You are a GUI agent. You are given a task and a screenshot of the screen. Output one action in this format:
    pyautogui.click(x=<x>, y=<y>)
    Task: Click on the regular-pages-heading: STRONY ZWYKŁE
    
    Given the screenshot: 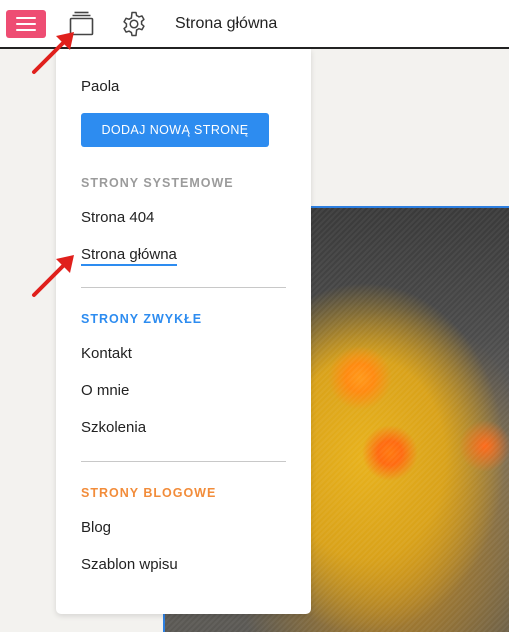 What is the action you would take?
    pyautogui.click(x=142, y=319)
    